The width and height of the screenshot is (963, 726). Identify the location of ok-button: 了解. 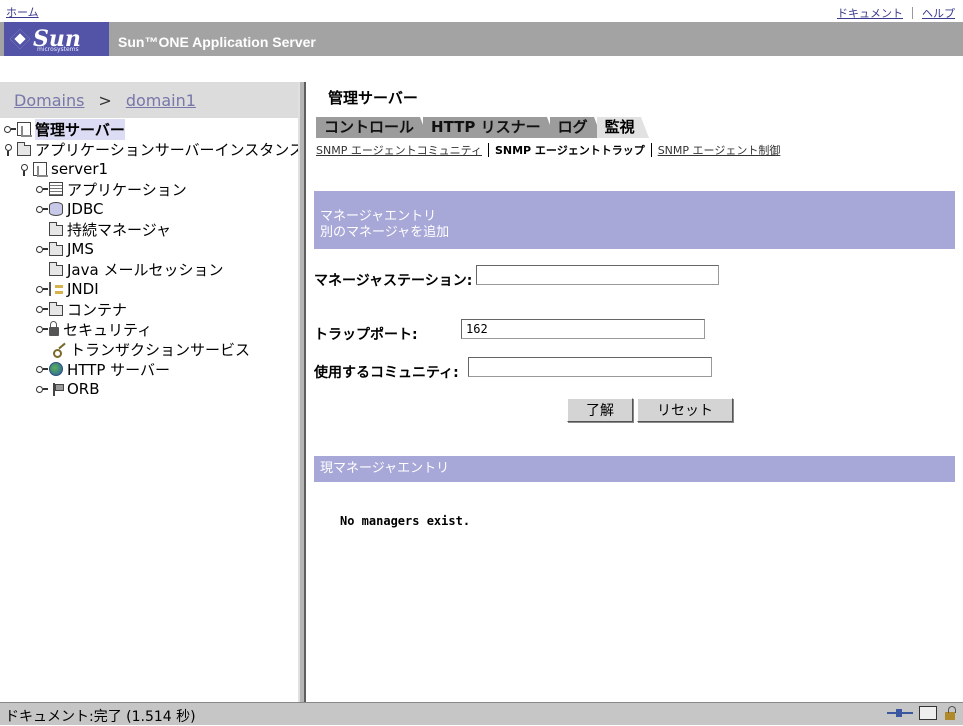
(600, 410).